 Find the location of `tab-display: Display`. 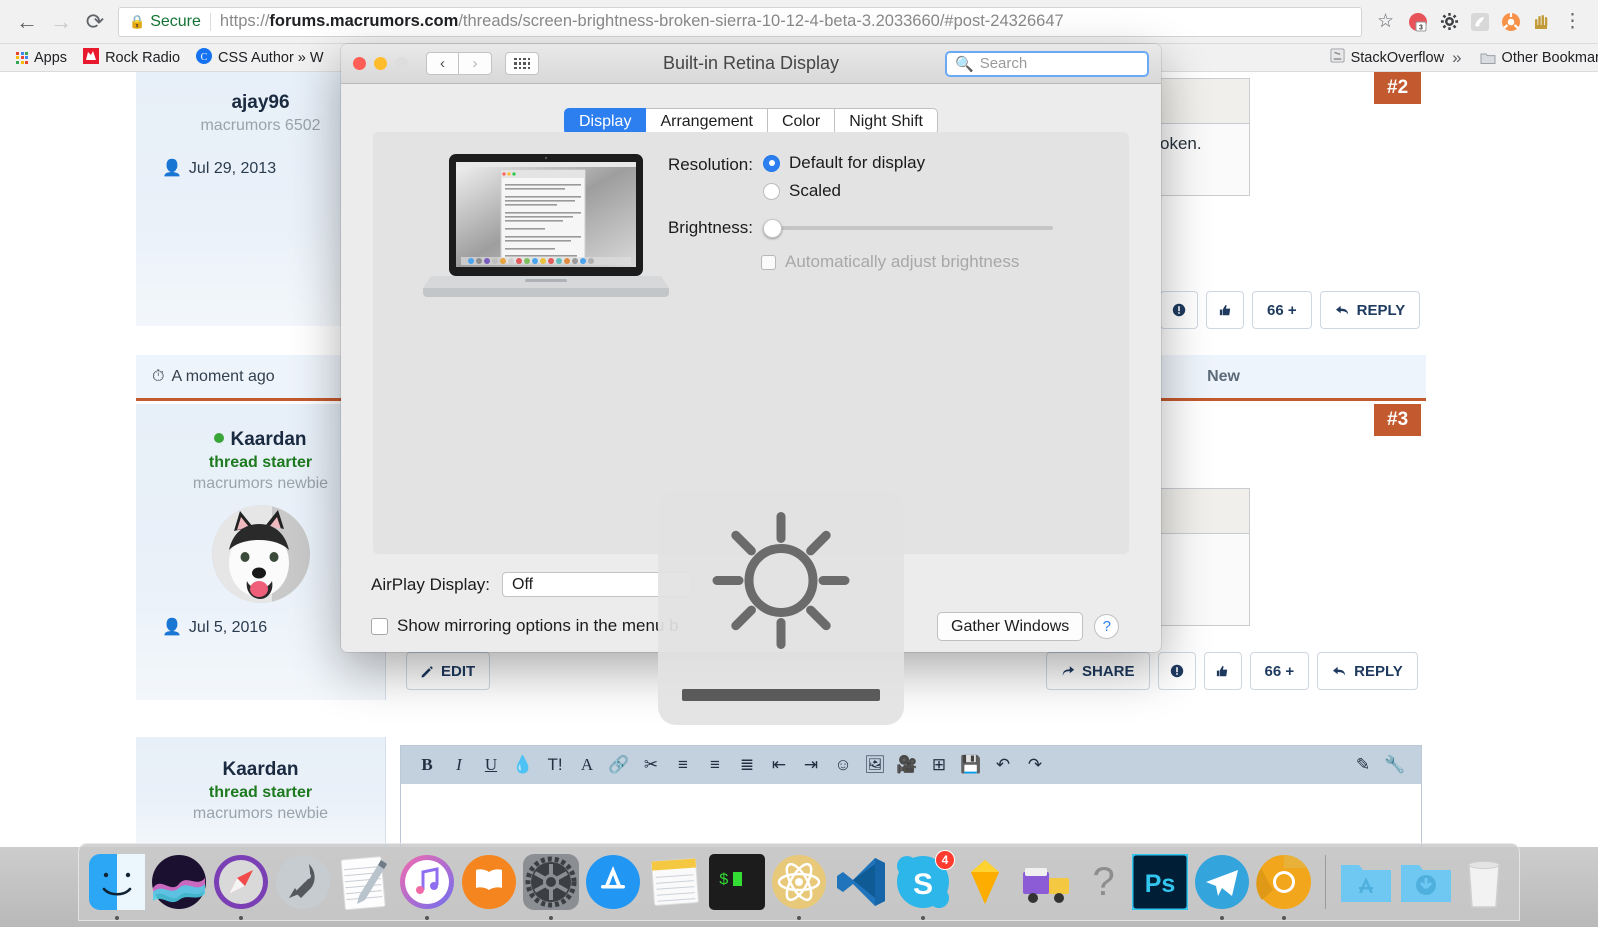

tab-display: Display is located at coordinates (605, 121).